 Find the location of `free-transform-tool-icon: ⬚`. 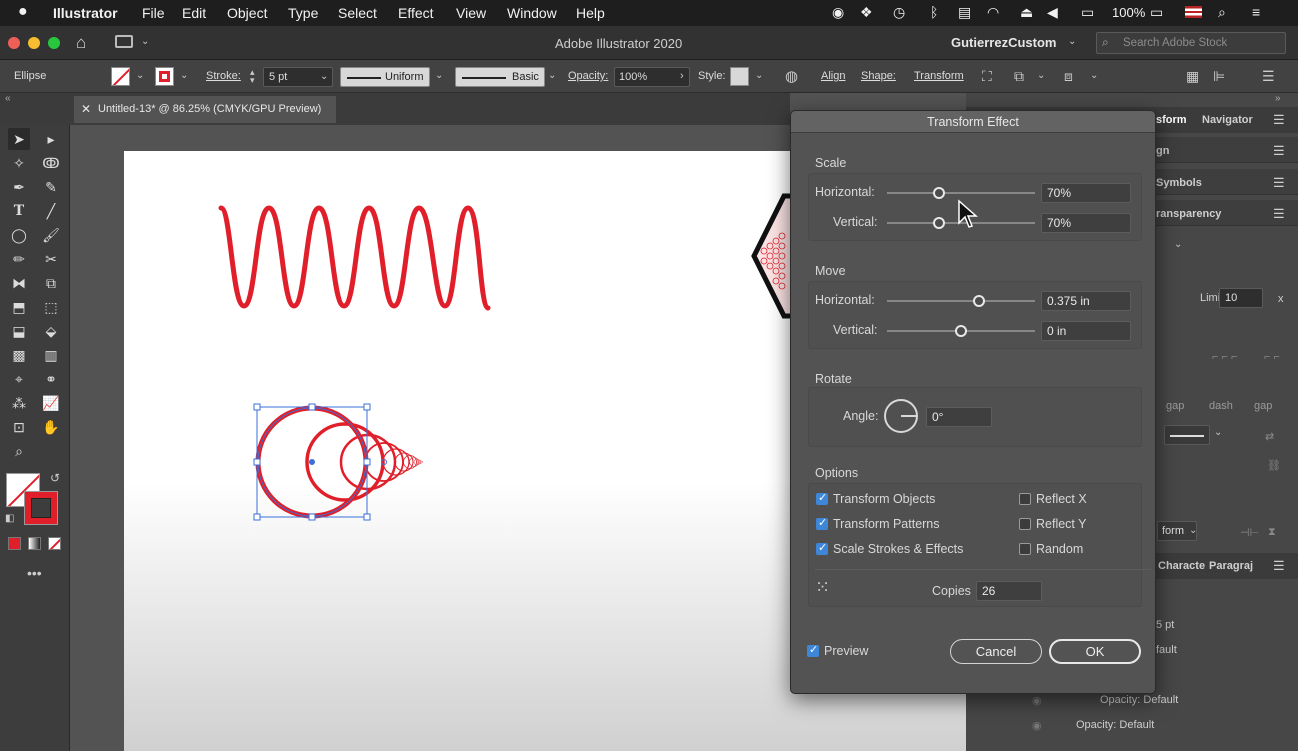

free-transform-tool-icon: ⬚ is located at coordinates (51, 307).